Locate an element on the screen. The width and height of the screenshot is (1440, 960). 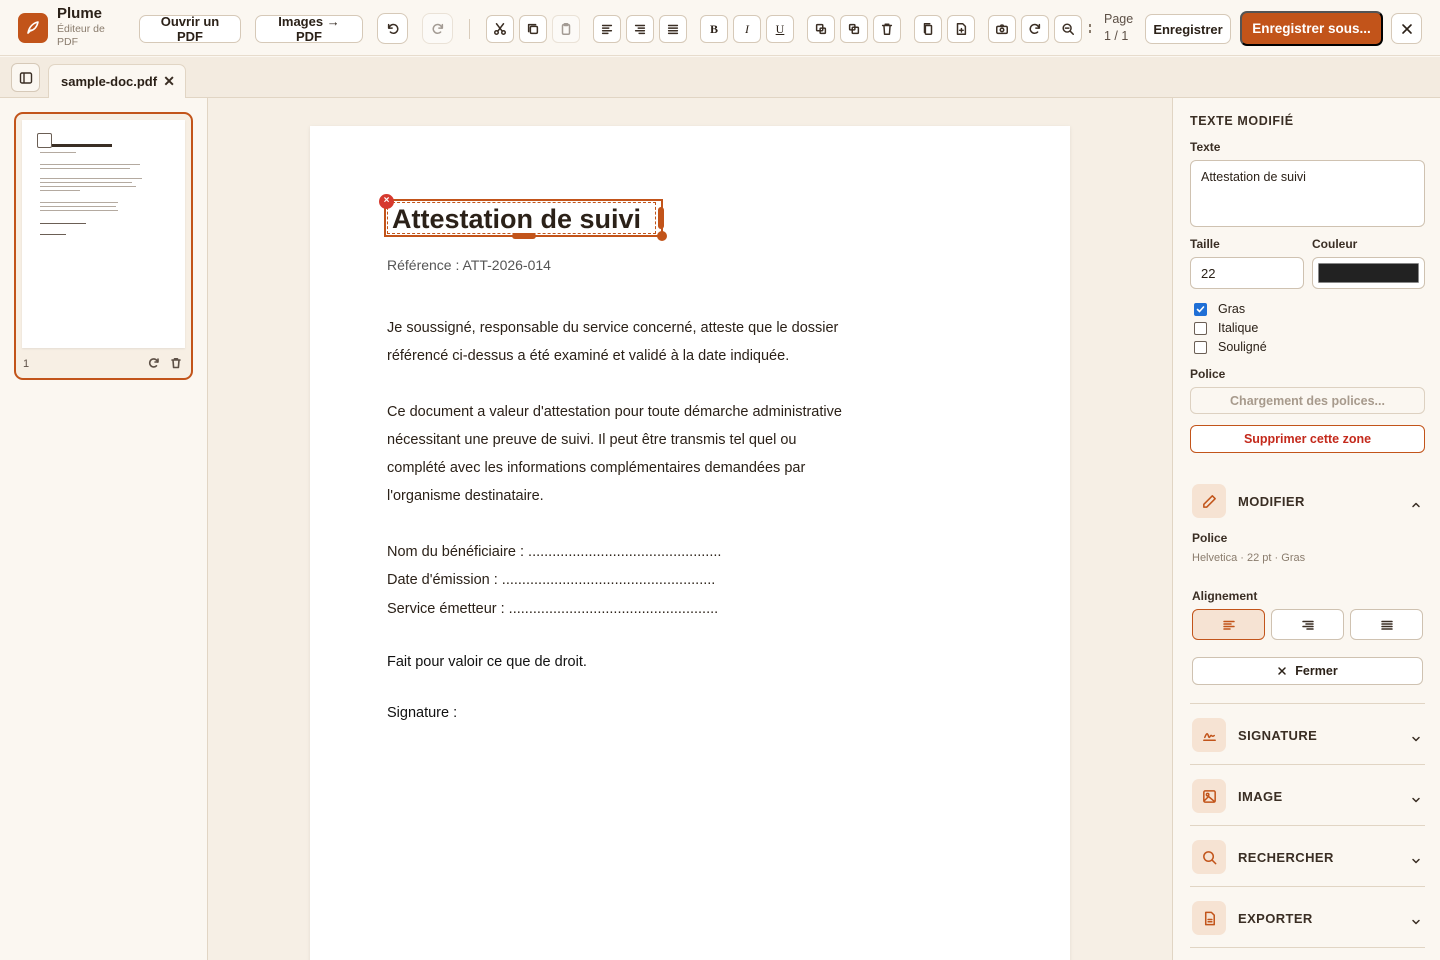
page-thumbnail: 1 is located at coordinates (103, 246).